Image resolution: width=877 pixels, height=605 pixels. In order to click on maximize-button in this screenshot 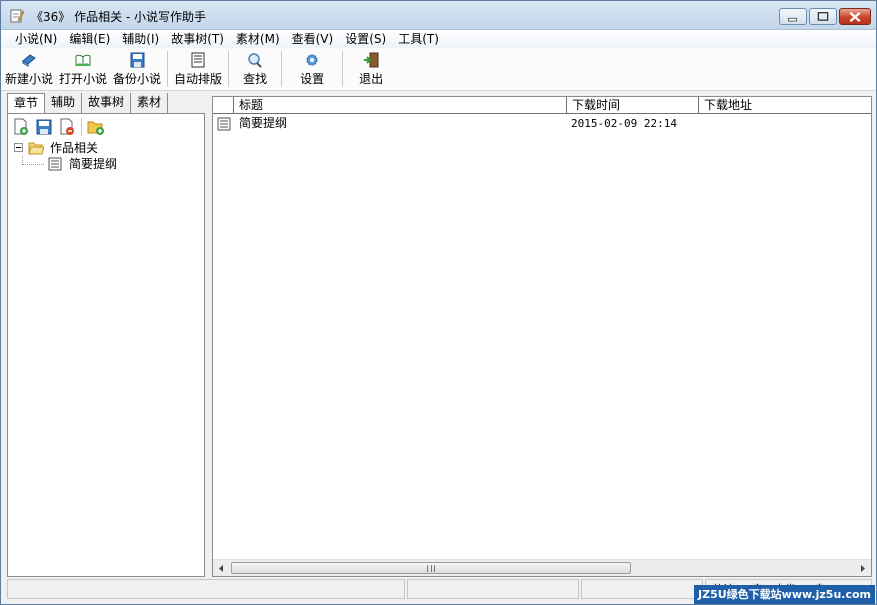, I will do `click(823, 16)`.